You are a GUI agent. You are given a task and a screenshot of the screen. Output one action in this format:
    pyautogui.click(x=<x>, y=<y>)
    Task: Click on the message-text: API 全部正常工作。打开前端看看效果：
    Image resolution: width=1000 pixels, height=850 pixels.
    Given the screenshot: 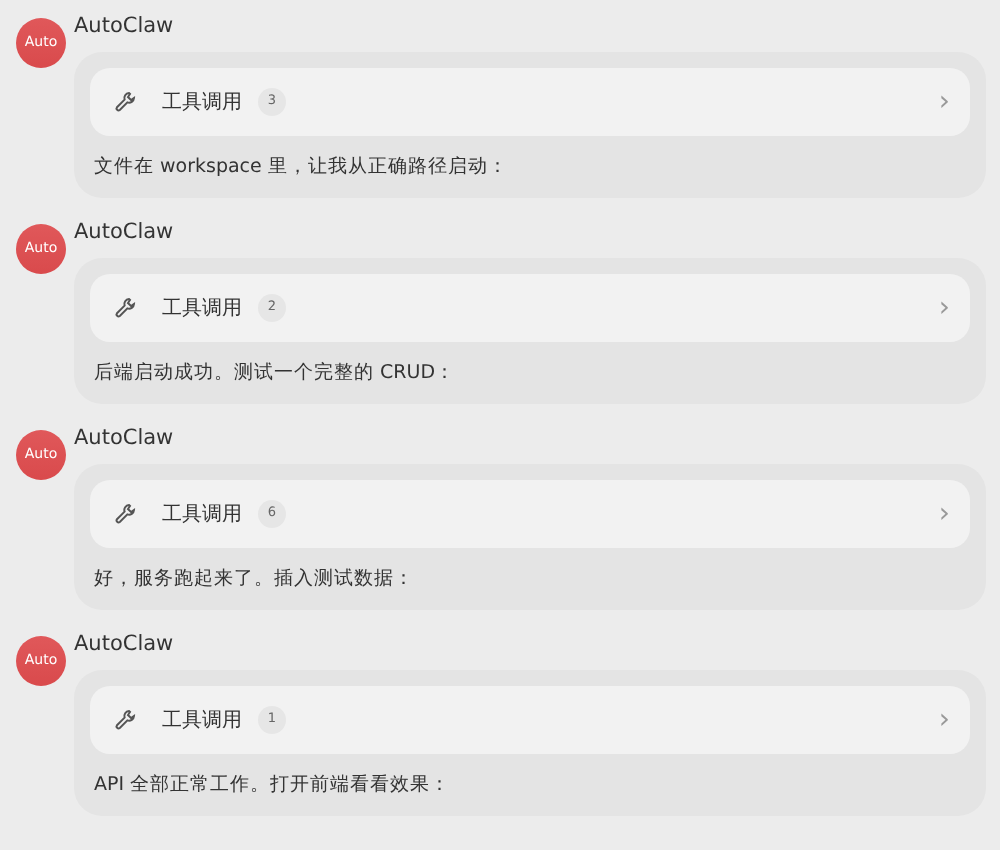 What is the action you would take?
    pyautogui.click(x=272, y=786)
    